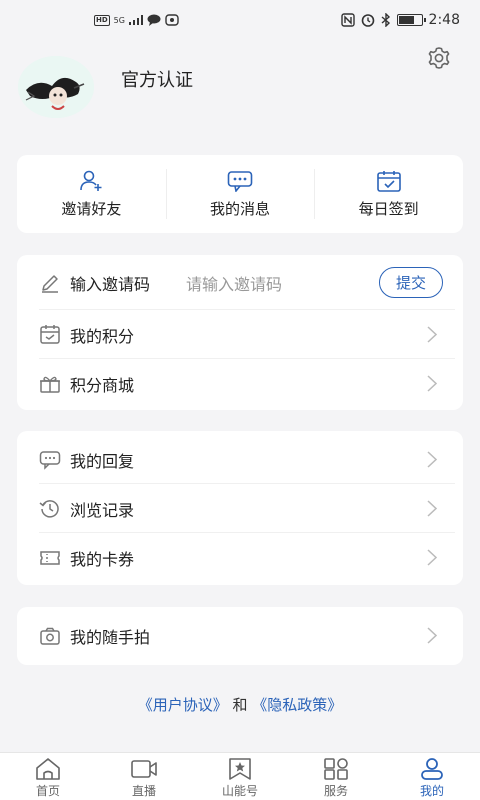 This screenshot has width=480, height=800. I want to click on pencil-icon, so click(50, 283).